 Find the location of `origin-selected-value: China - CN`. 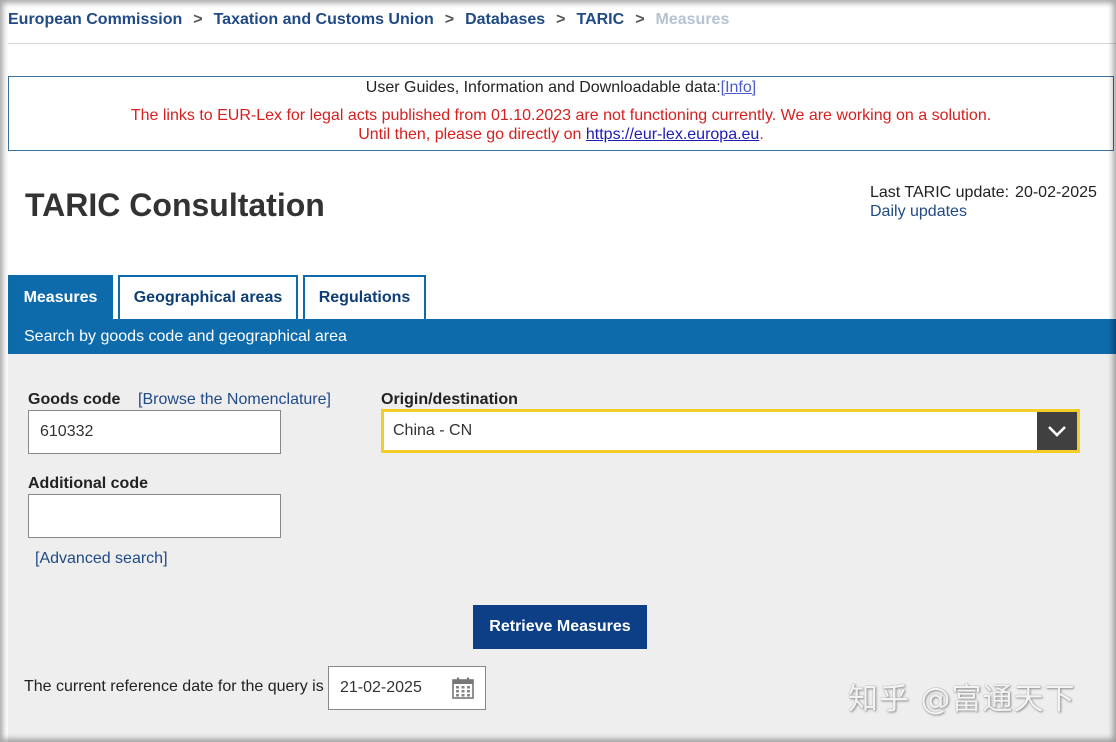

origin-selected-value: China - CN is located at coordinates (433, 430).